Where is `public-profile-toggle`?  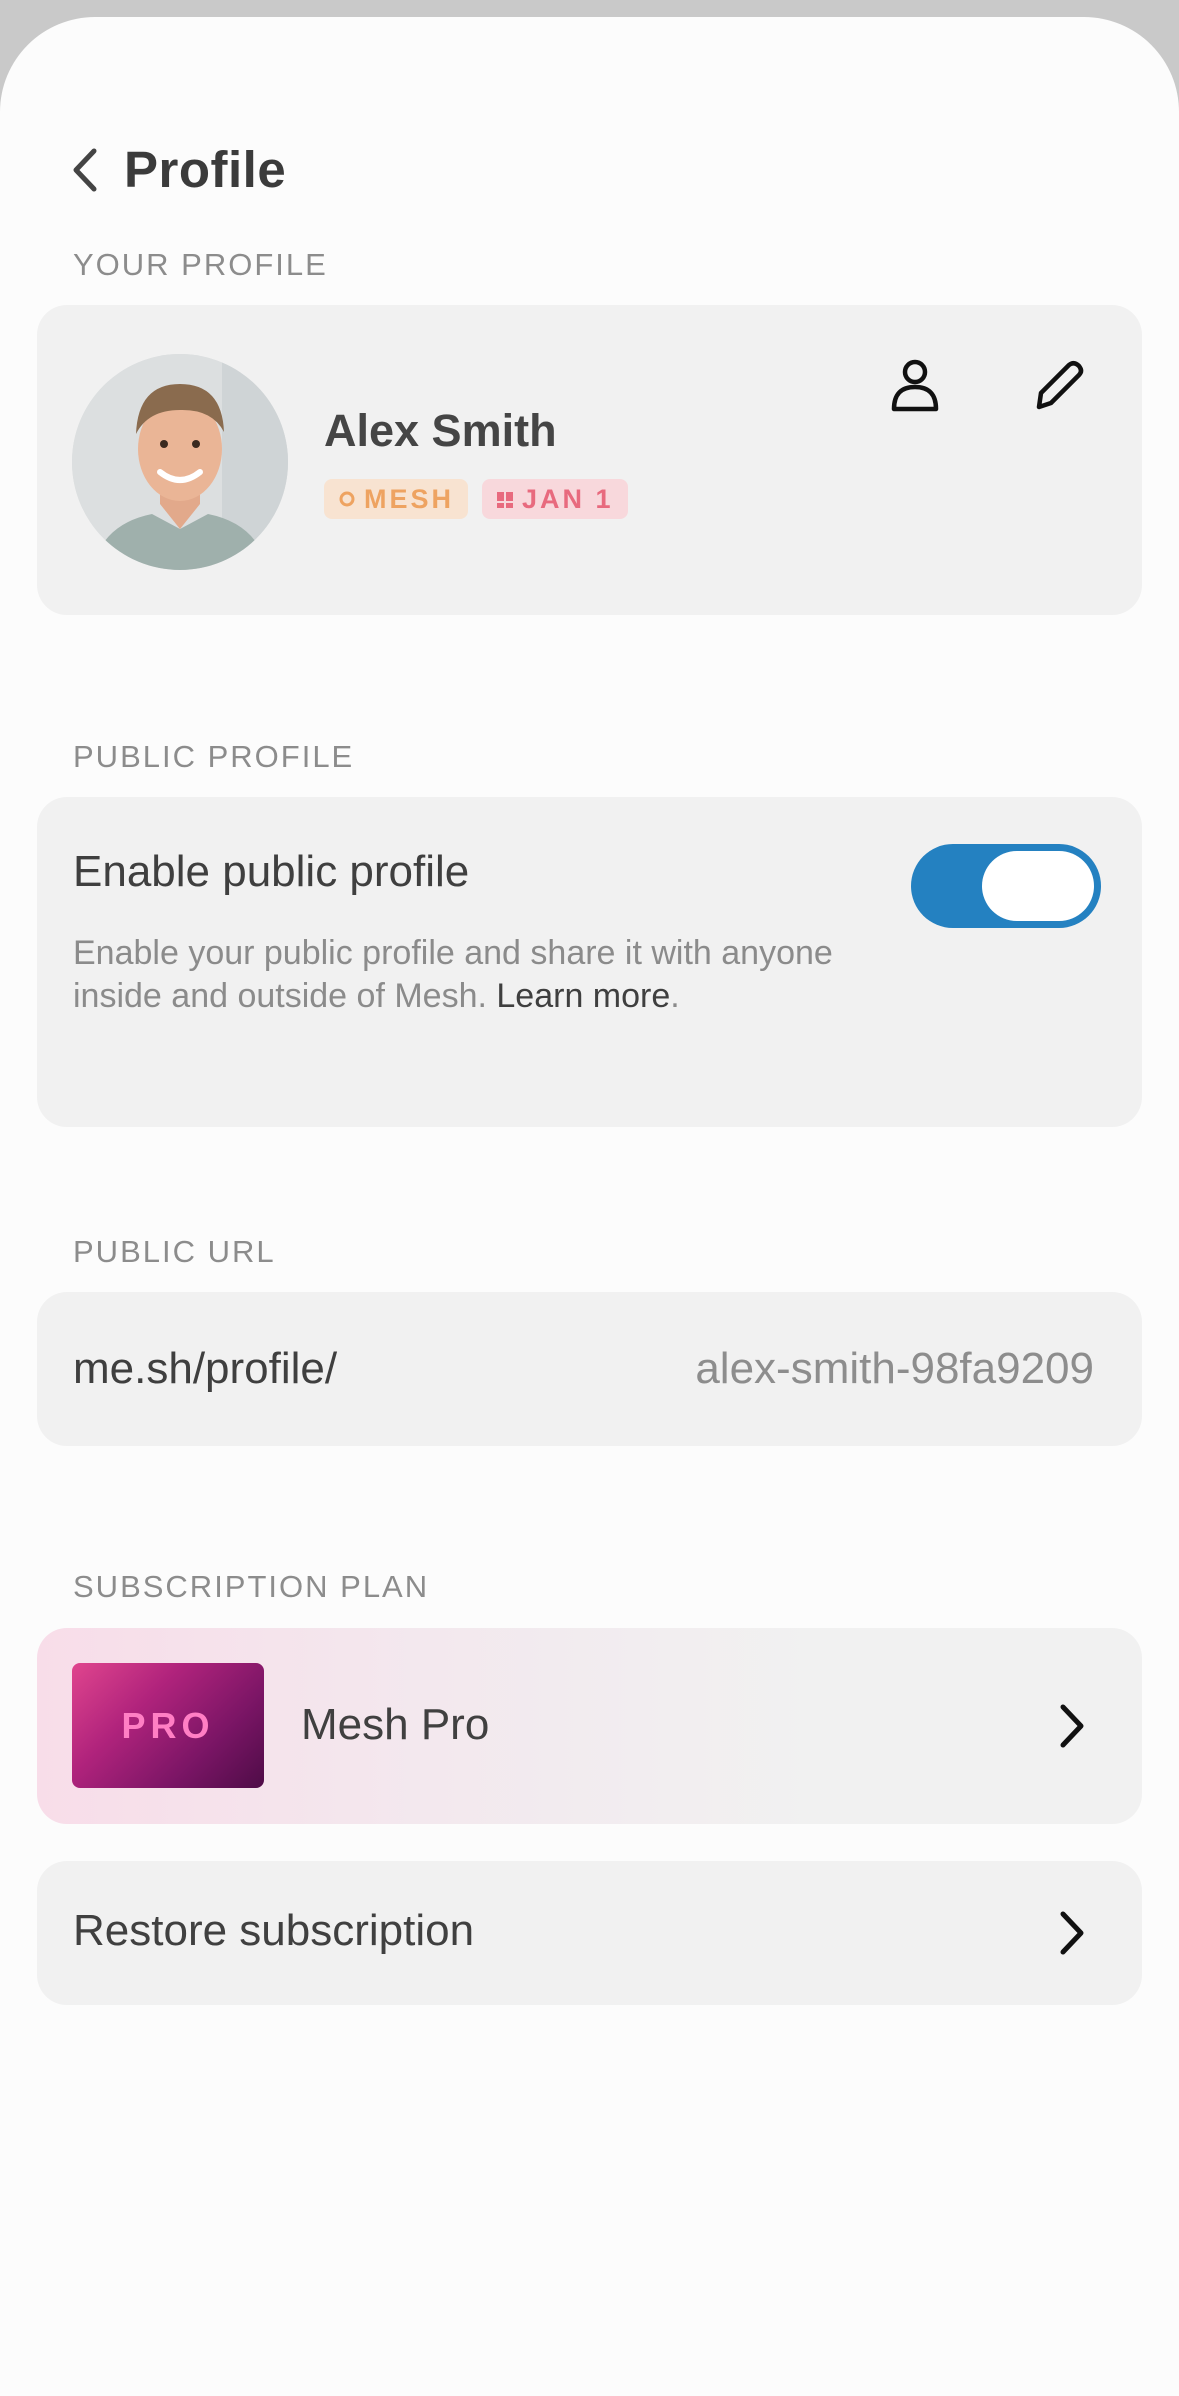
public-profile-toggle is located at coordinates (1006, 886).